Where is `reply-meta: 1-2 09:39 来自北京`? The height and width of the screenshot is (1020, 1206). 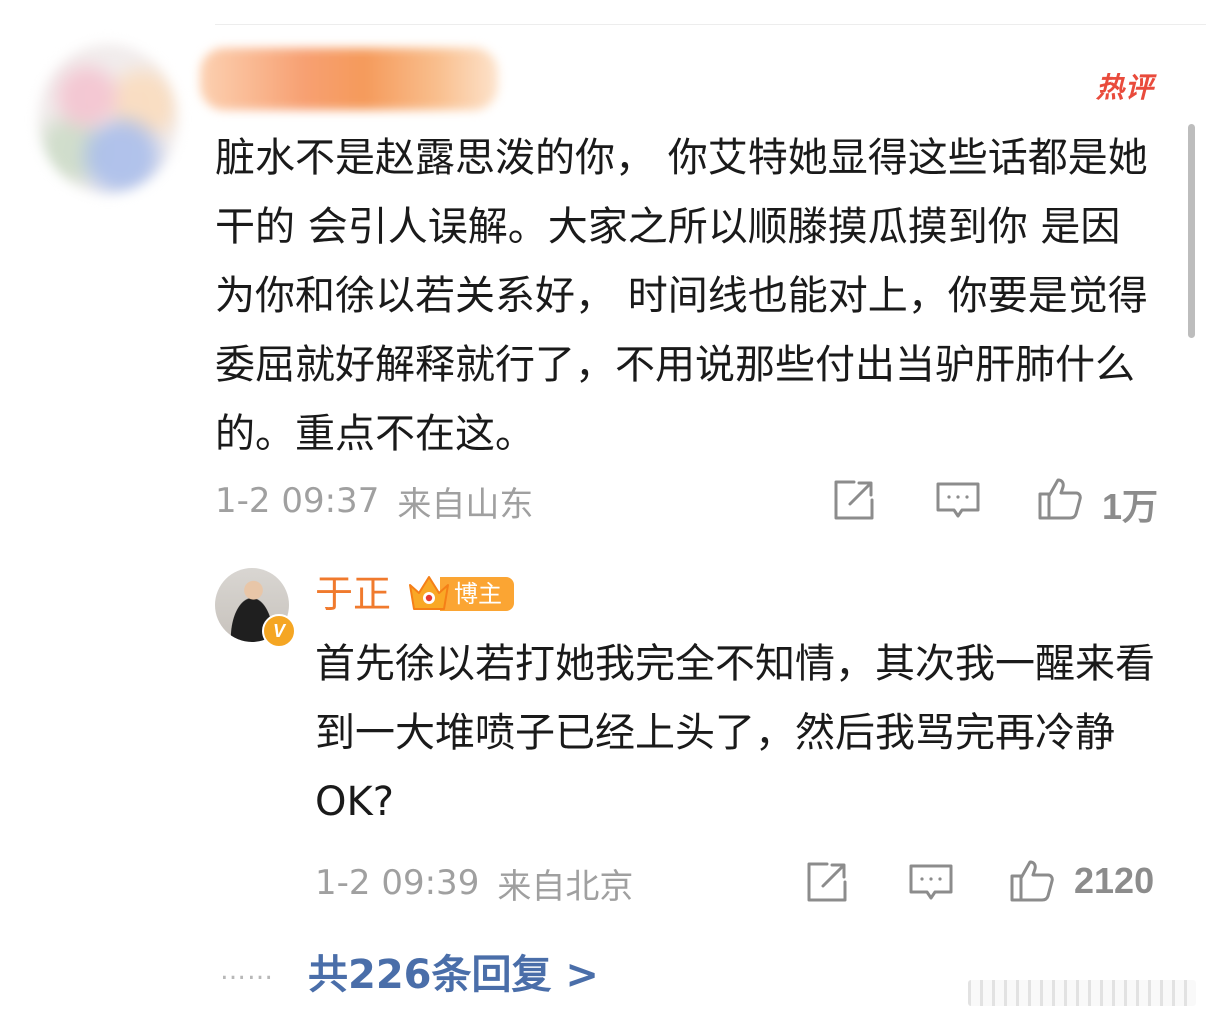
reply-meta: 1-2 09:39 来自北京 is located at coordinates (474, 883).